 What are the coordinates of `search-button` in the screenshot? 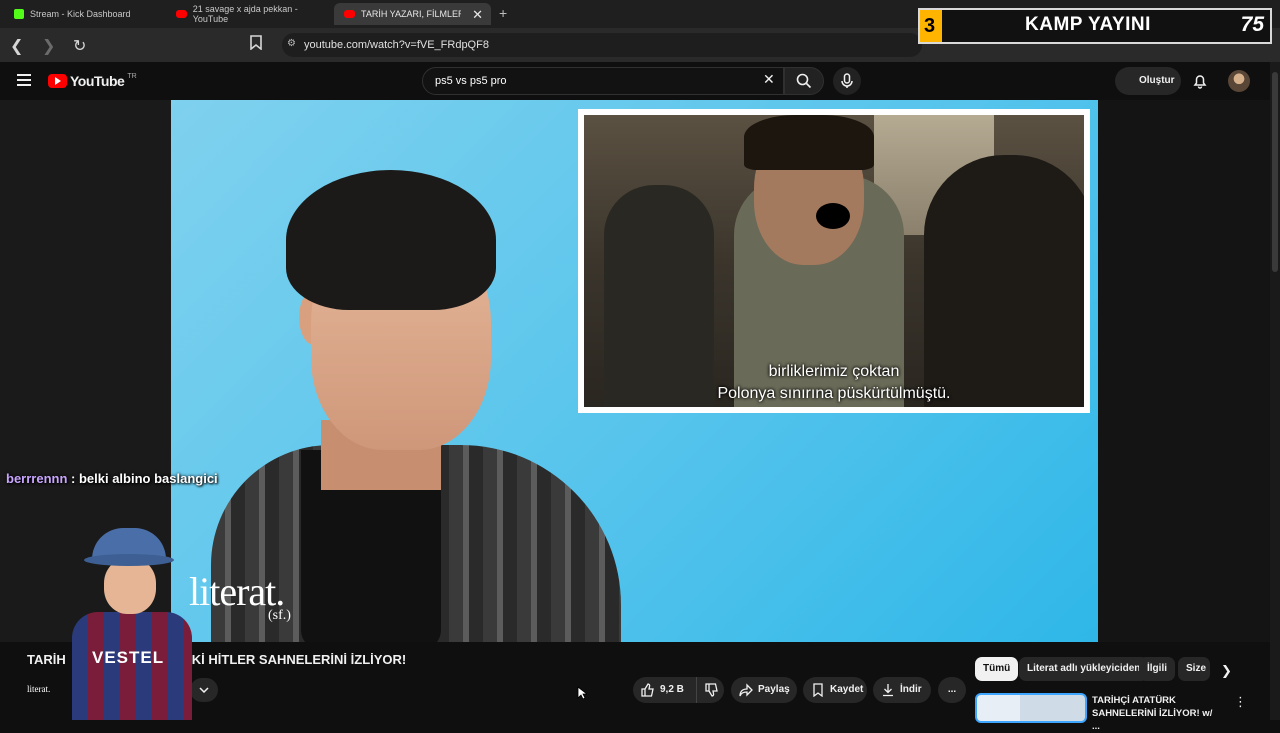 It's located at (804, 81).